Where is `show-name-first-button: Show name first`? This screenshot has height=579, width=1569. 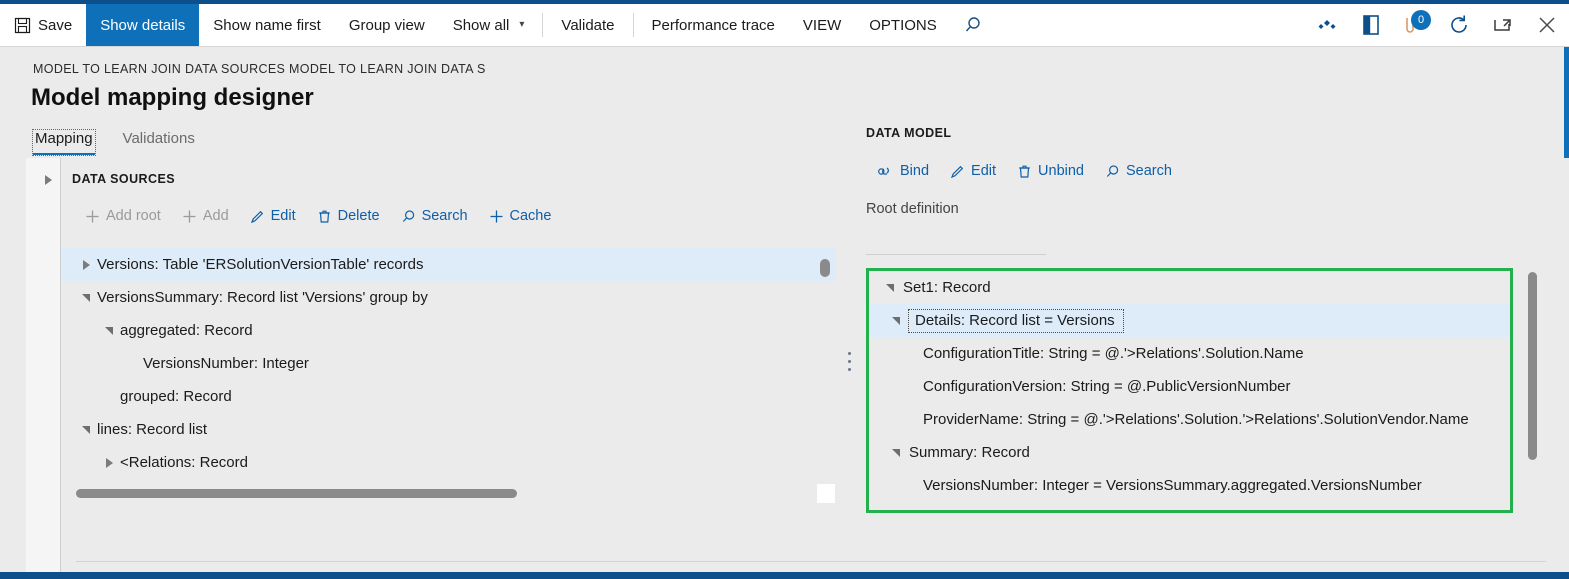
show-name-first-button: Show name first is located at coordinates (267, 25).